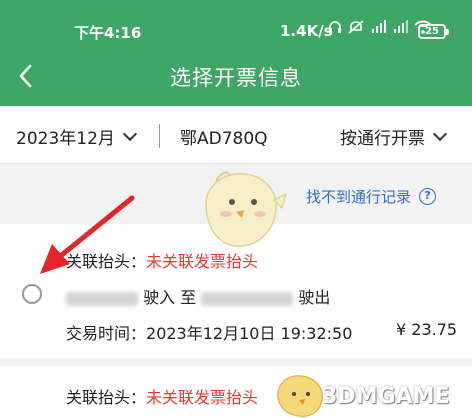 This screenshot has height=418, width=472. Describe the element at coordinates (386, 396) in the screenshot. I see `watermark-text: 3DMGAME` at that location.